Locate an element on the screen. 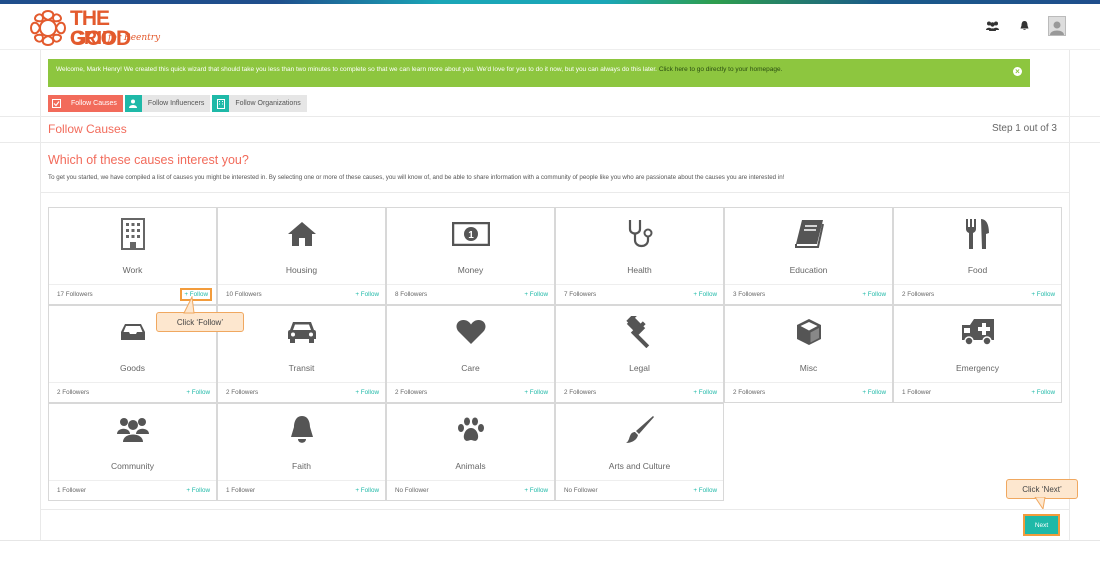 The image size is (1100, 564). cause-tile-food: Food 2 Followers + Follow is located at coordinates (977, 256).